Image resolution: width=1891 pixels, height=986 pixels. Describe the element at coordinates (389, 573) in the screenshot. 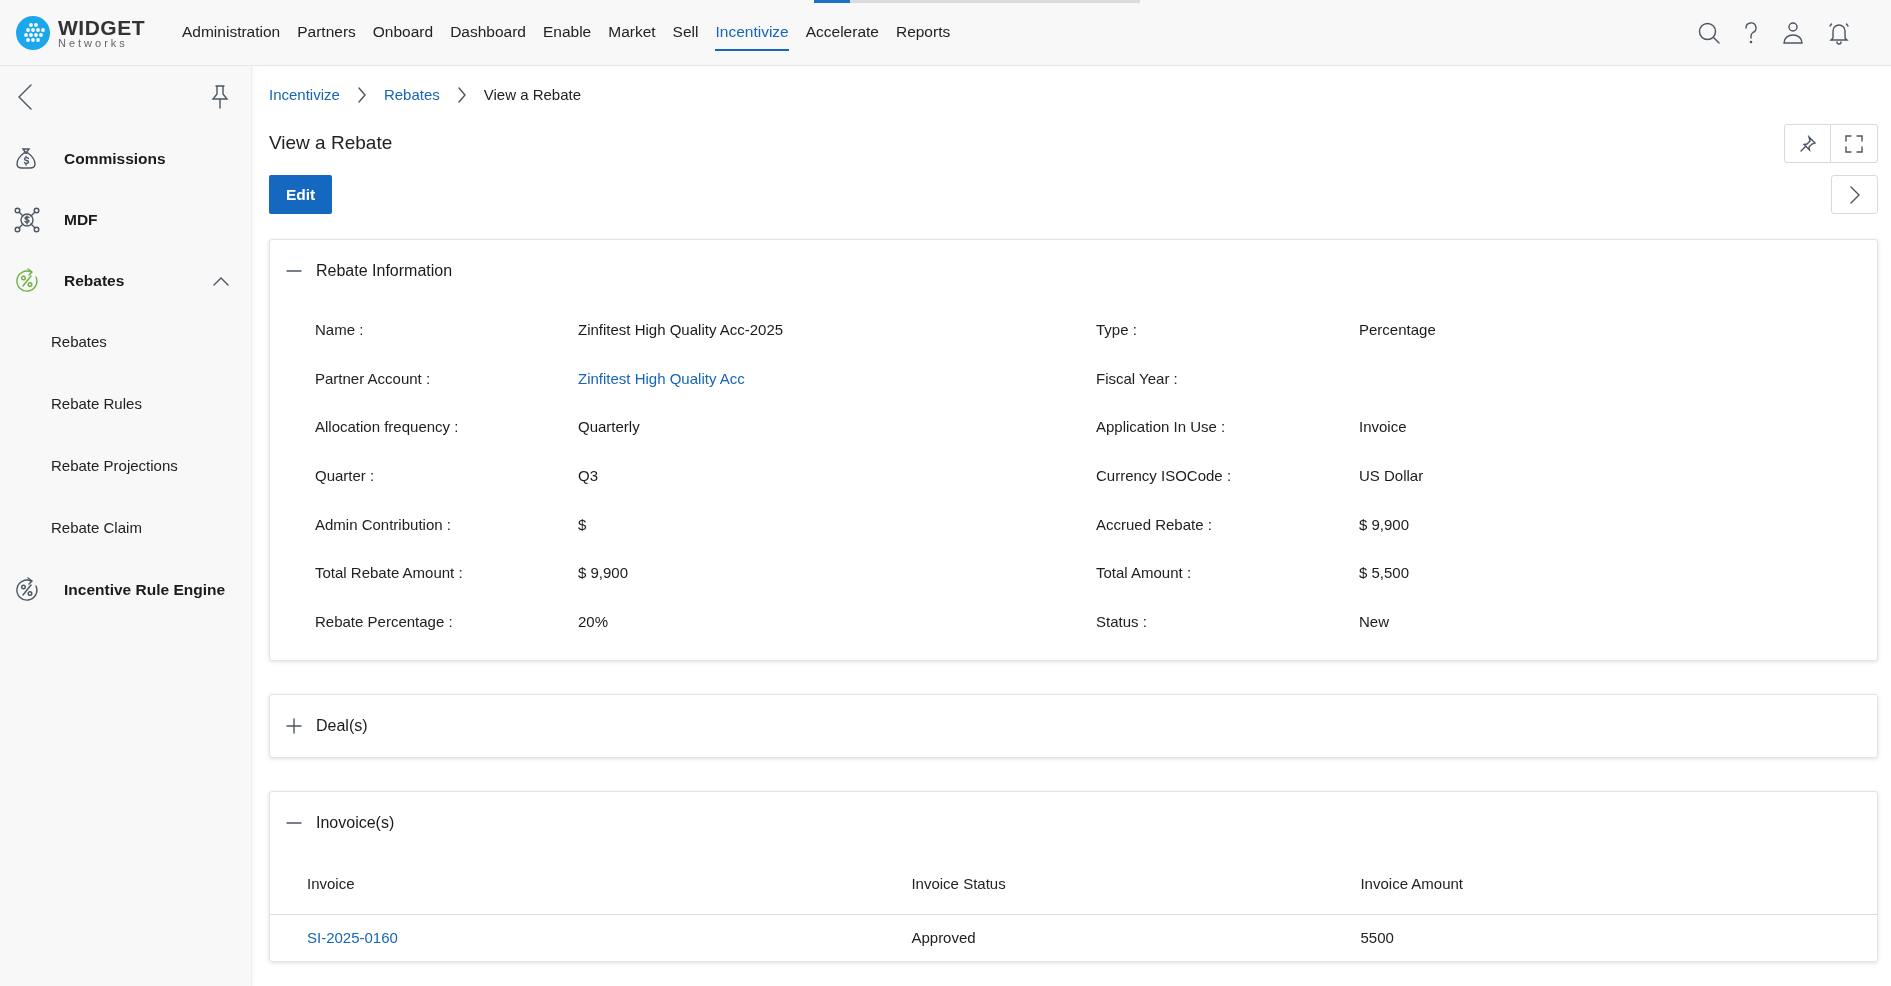

I see `field-label: Total Rebate Amount :` at that location.